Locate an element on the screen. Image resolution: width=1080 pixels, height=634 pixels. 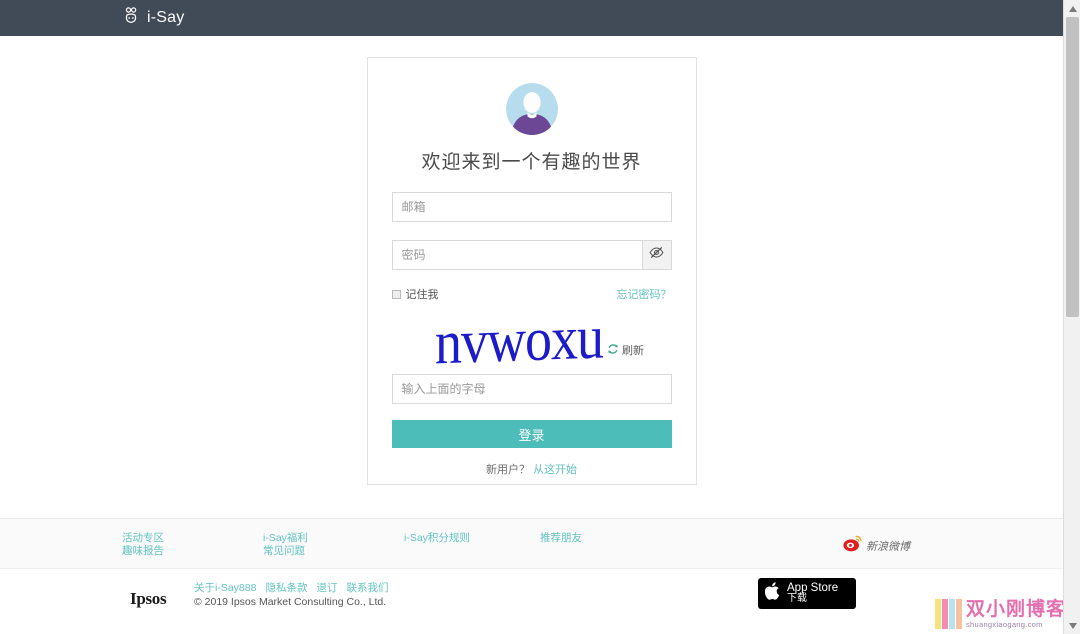
app-store-line2: 下载 is located at coordinates (797, 599).